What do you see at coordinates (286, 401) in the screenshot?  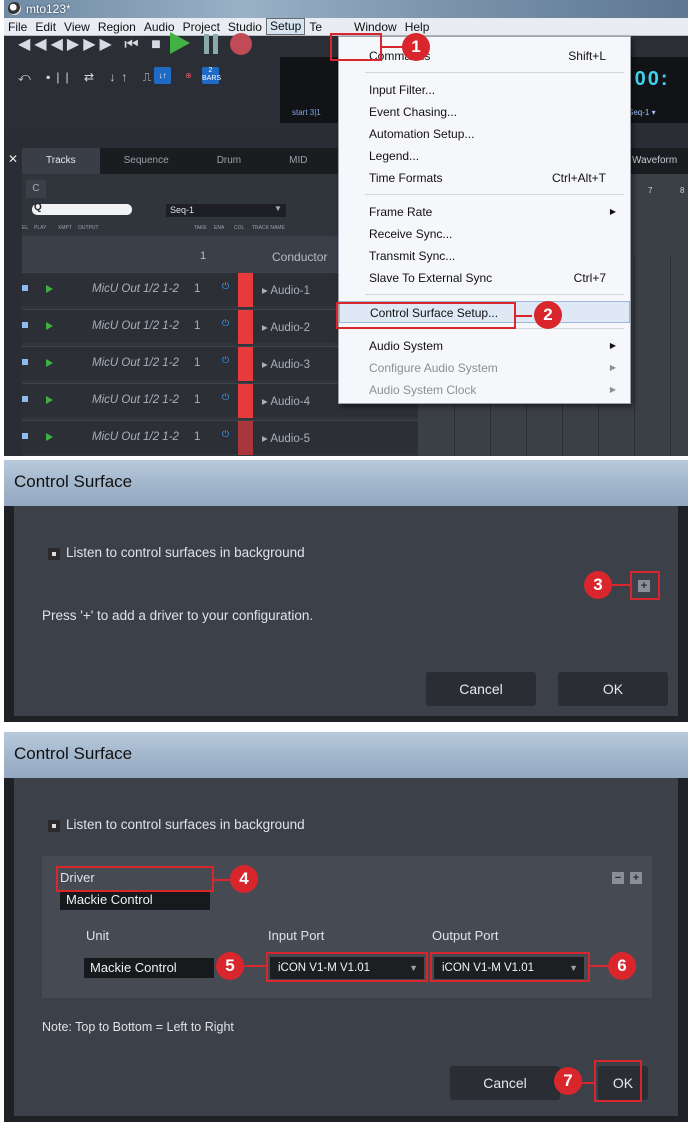 I see `track-name: ▸ Audio-4` at bounding box center [286, 401].